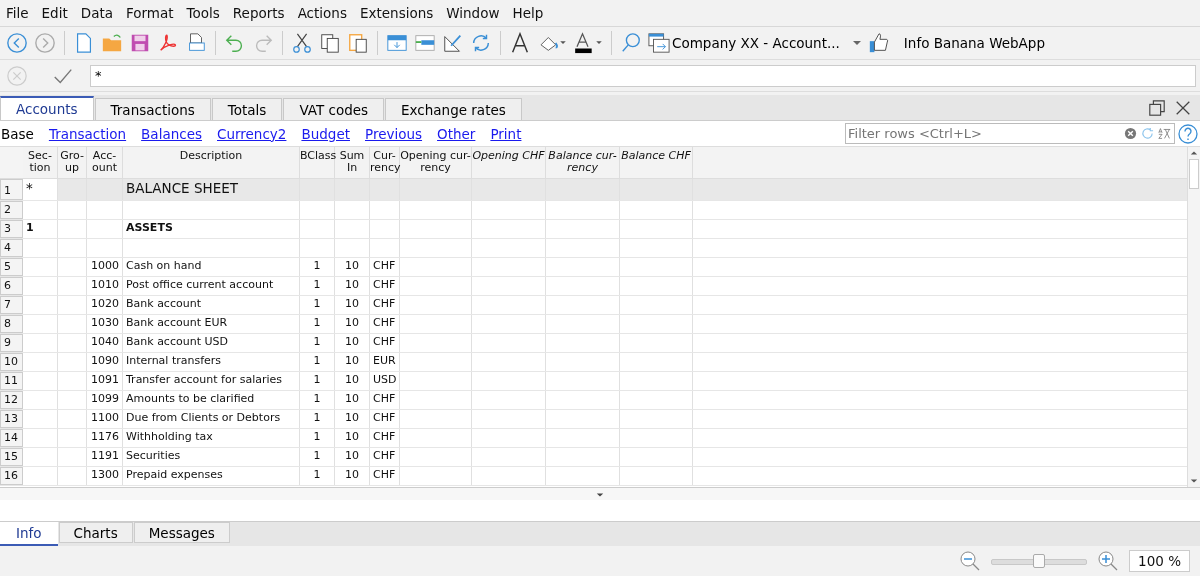 This screenshot has height=576, width=1200. I want to click on table-cell: Bank account EUR, so click(211, 324).